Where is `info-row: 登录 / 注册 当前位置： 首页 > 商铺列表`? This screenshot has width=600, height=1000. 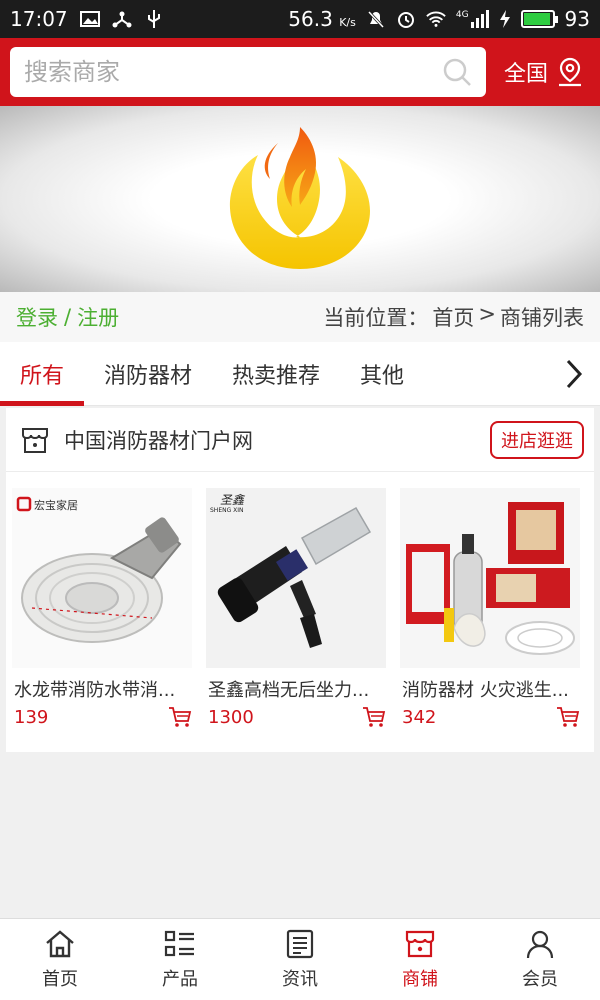
info-row: 登录 / 注册 当前位置： 首页 > 商铺列表 is located at coordinates (300, 317).